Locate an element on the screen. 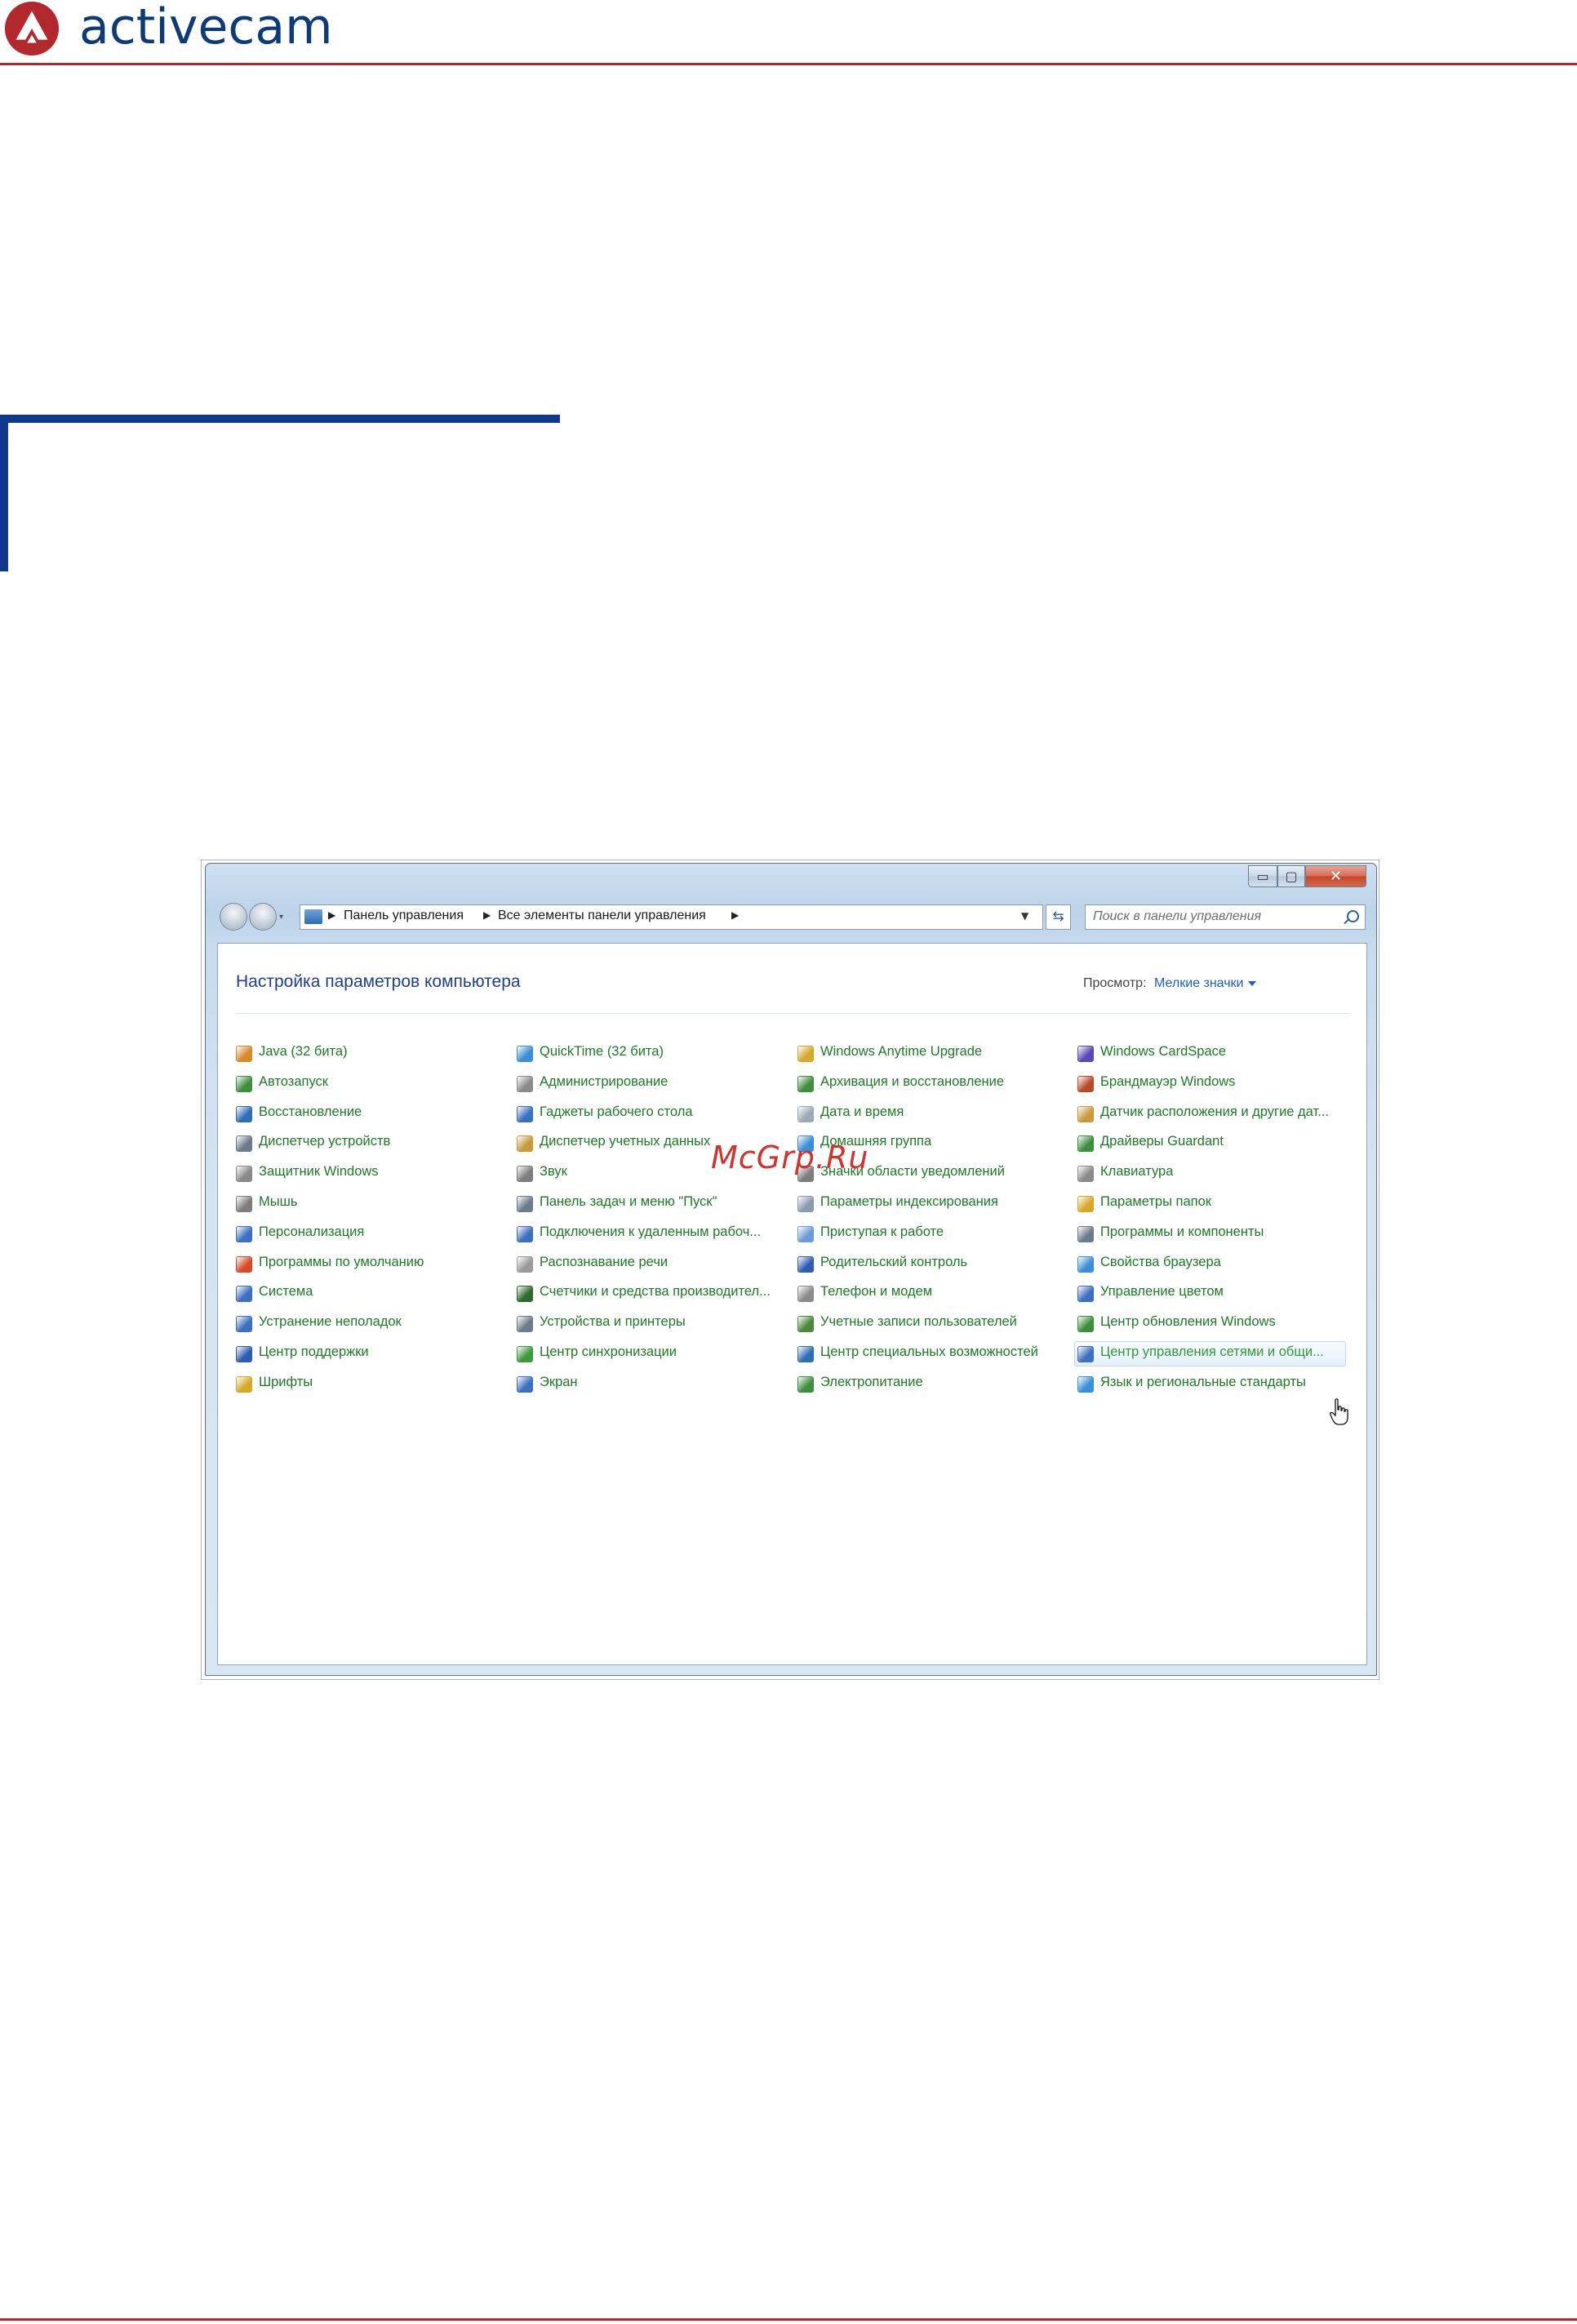  footer-divider is located at coordinates (788, 2320).